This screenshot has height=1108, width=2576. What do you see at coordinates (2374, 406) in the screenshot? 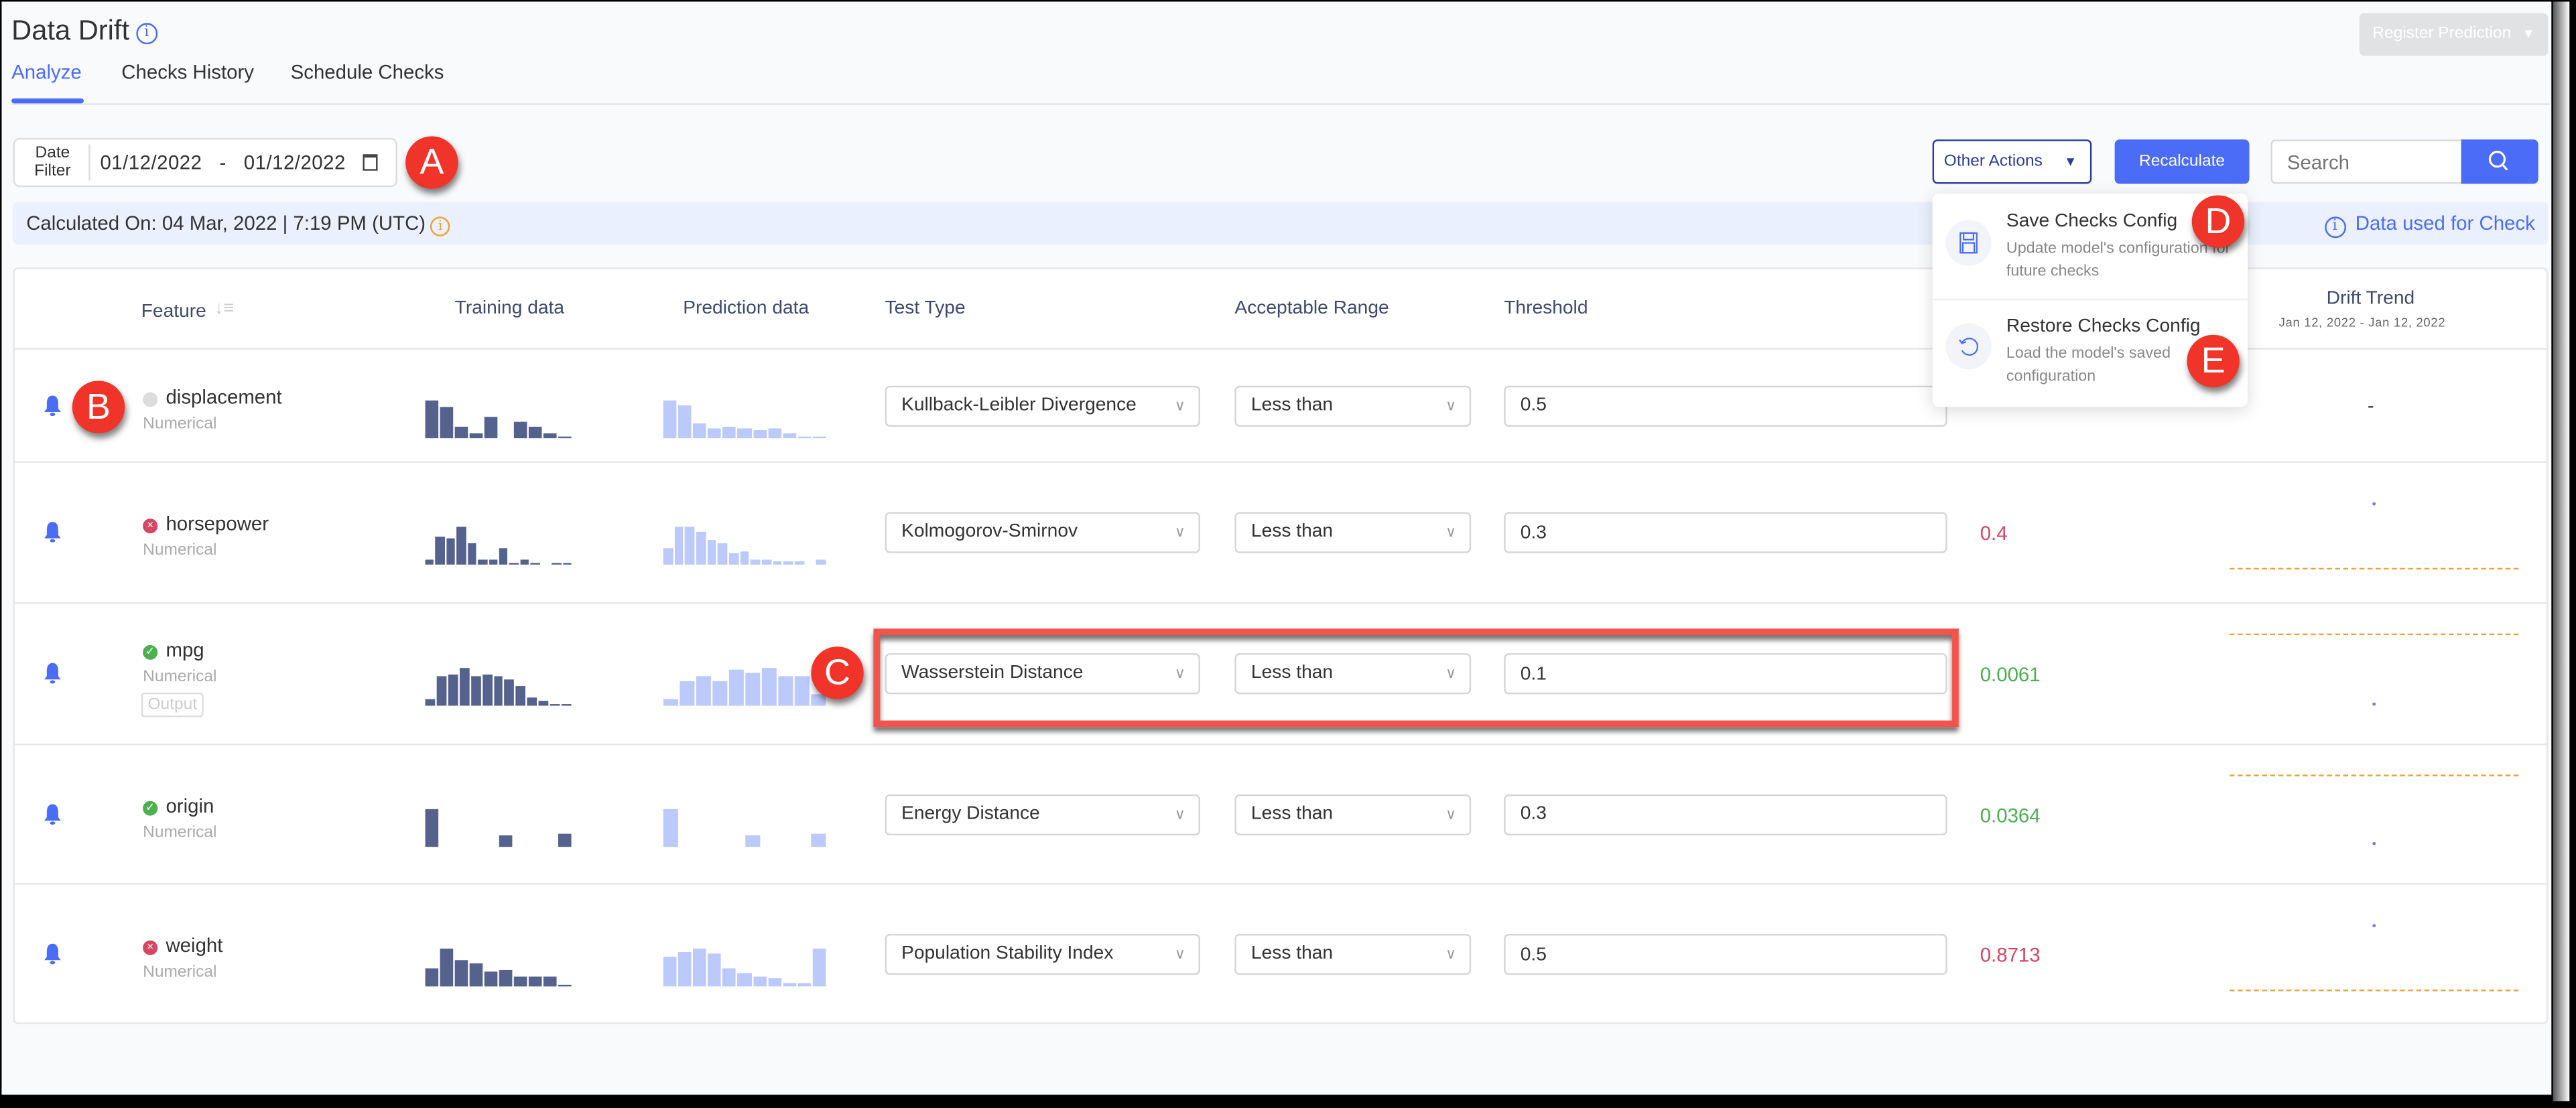
I see `drift-trend-chart: -` at bounding box center [2374, 406].